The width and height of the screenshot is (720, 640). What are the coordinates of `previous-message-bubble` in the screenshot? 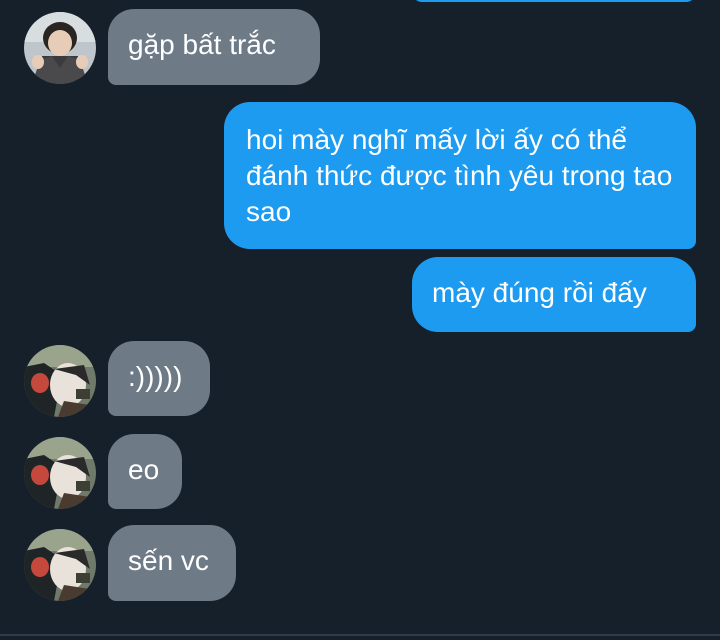 It's located at (554, 1).